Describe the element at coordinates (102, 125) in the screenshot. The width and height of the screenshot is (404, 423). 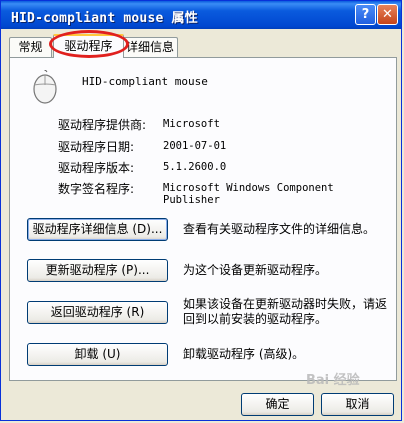
I see `provider-label: 驱动程序提供商:` at that location.